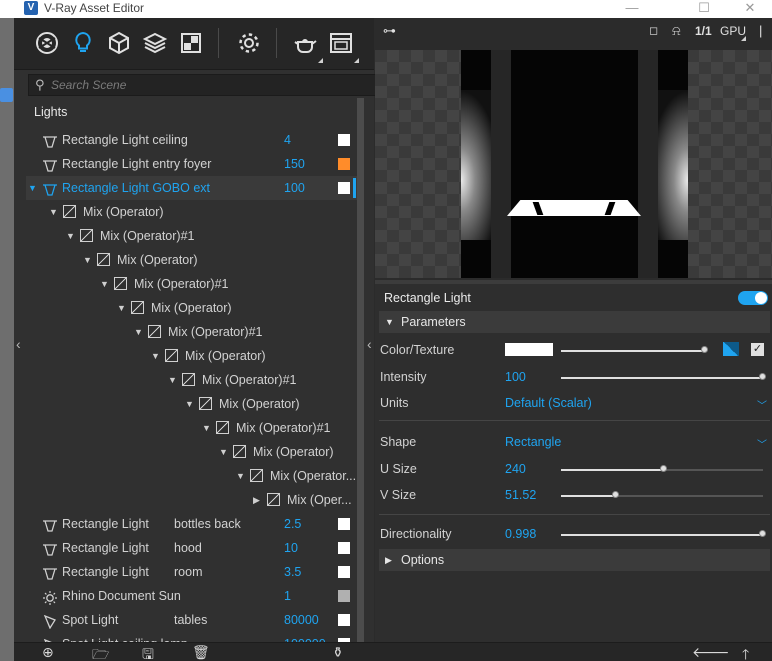 The width and height of the screenshot is (772, 661). What do you see at coordinates (711, 652) in the screenshot?
I see `back-arrow-icon: 🡐` at bounding box center [711, 652].